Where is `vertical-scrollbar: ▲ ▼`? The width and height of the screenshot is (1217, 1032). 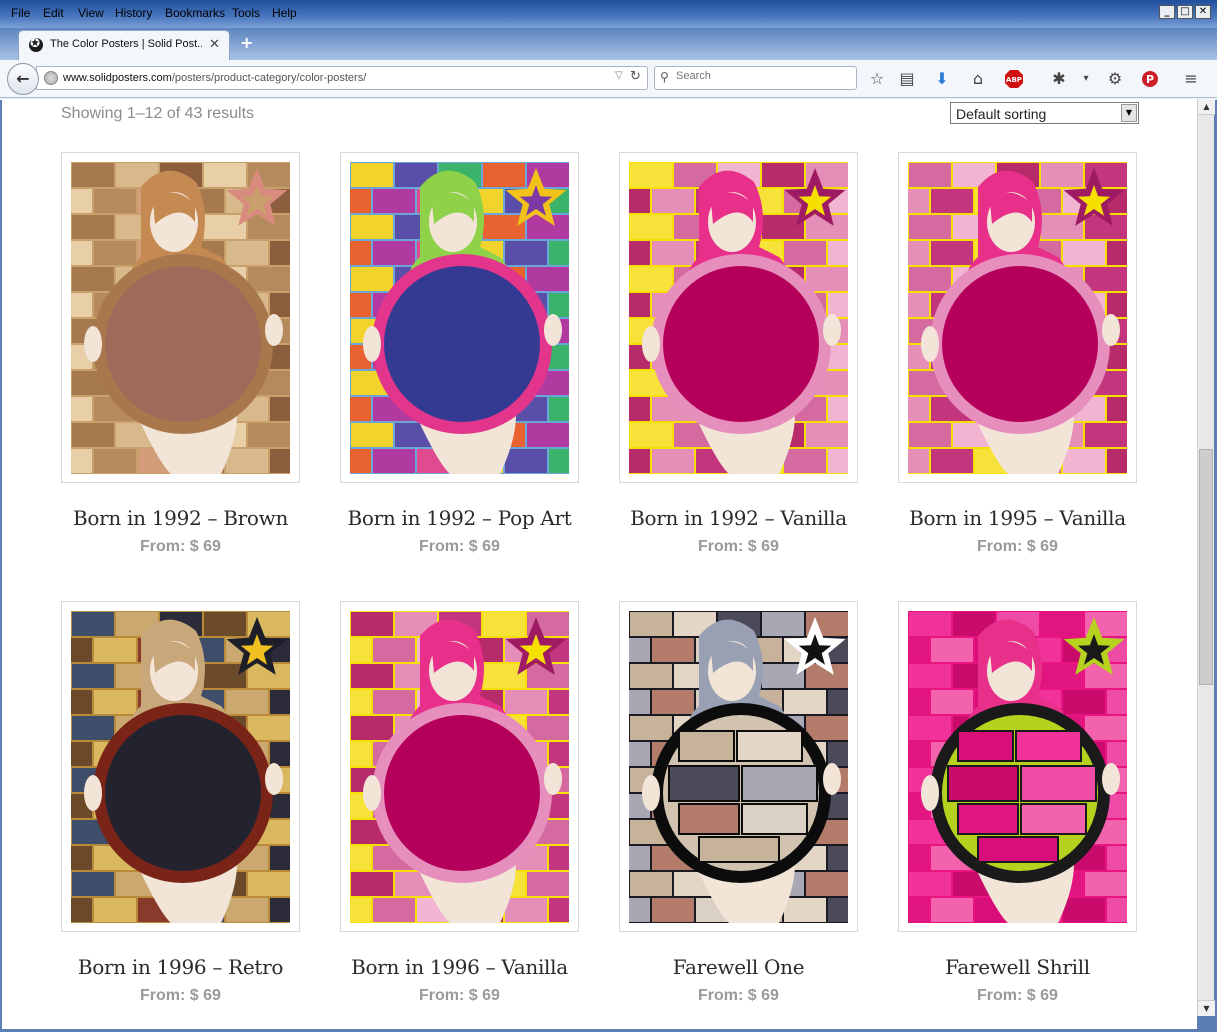
vertical-scrollbar: ▲ ▼ is located at coordinates (1206, 557).